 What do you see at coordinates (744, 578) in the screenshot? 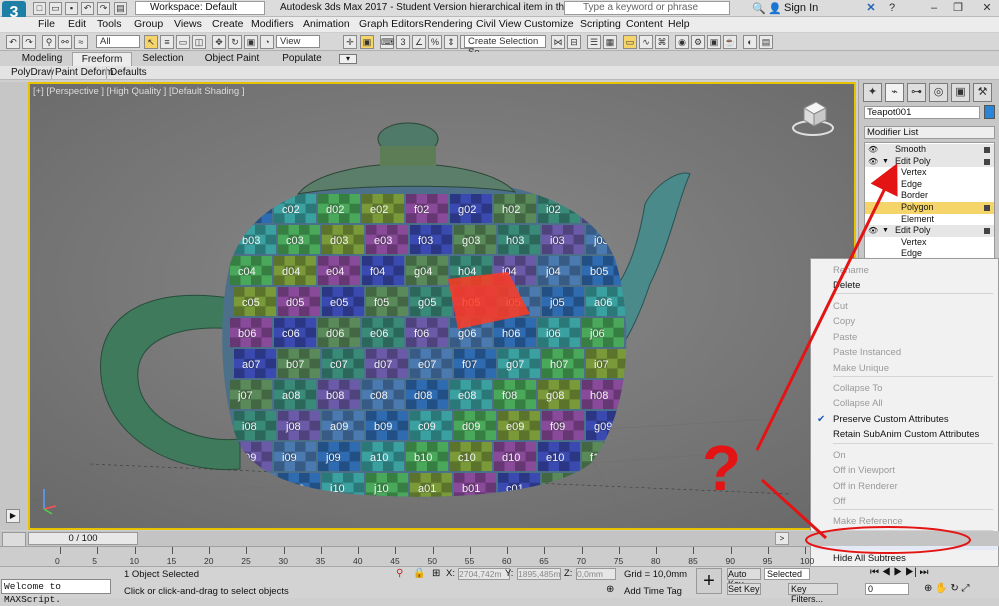
I see `auto-key-button: Auto Key` at bounding box center [744, 578].